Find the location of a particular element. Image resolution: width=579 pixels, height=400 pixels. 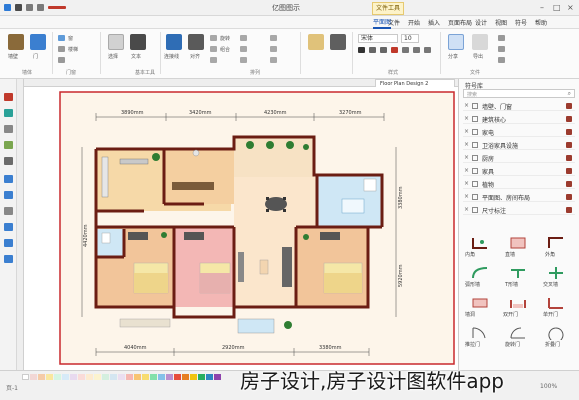

tab-design: 设计 is located at coordinates (481, 22).